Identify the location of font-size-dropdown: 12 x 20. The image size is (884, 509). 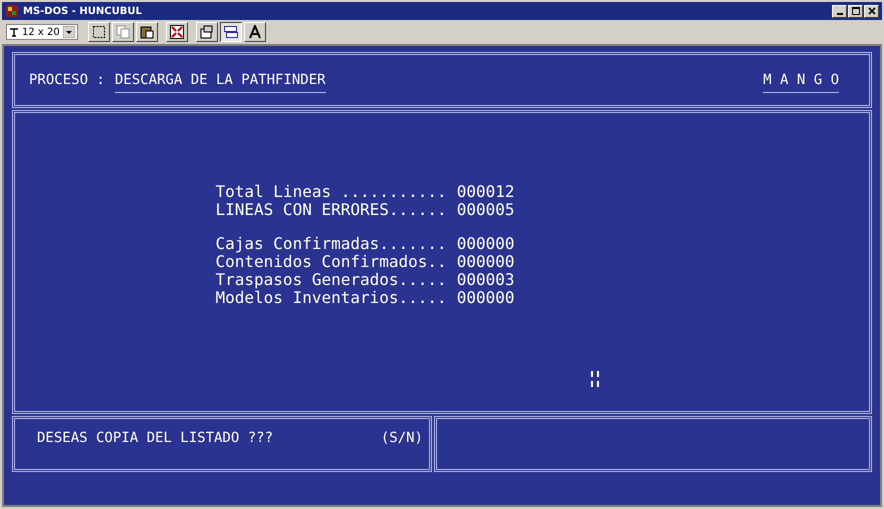
(42, 32).